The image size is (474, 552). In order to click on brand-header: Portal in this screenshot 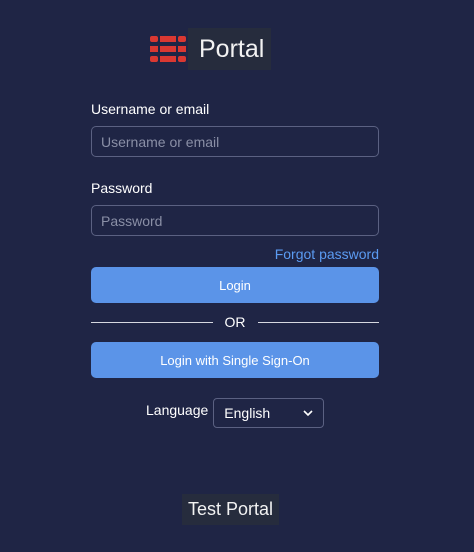, I will do `click(211, 49)`.